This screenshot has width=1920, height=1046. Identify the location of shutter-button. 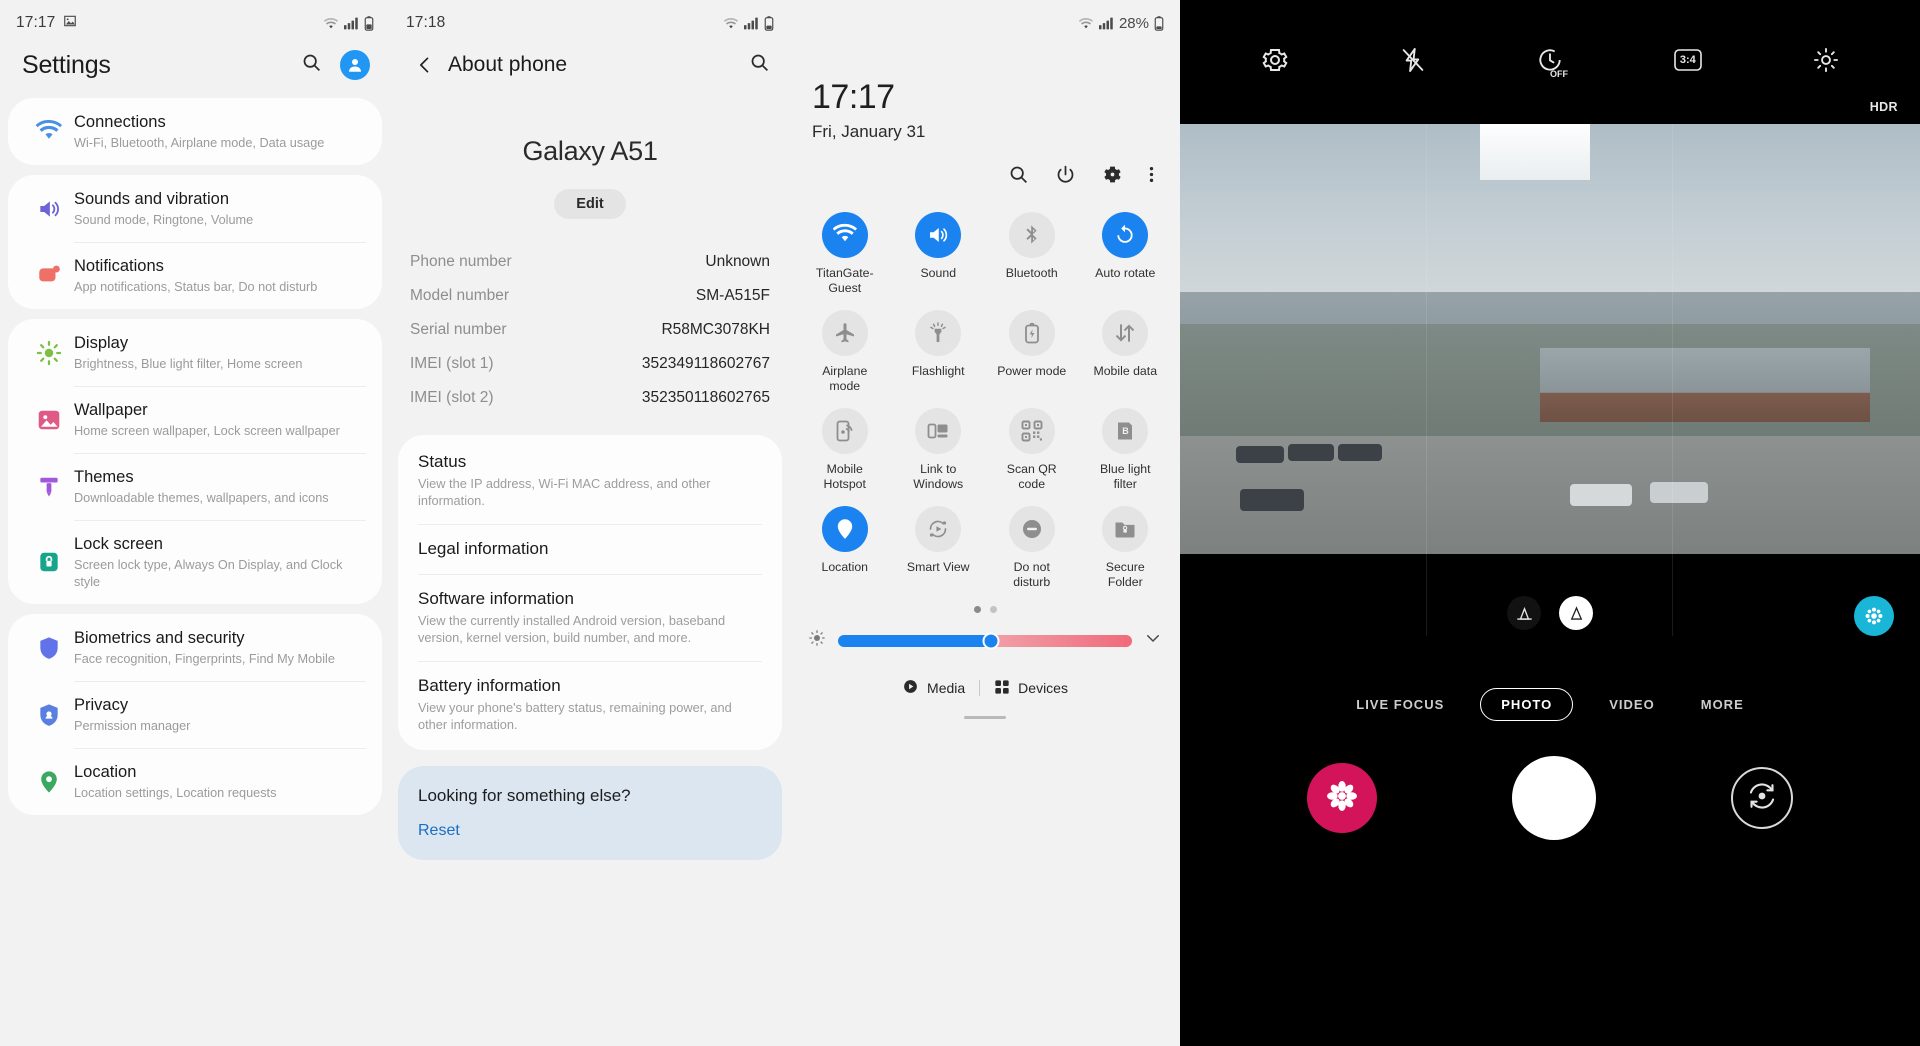
(1553, 798).